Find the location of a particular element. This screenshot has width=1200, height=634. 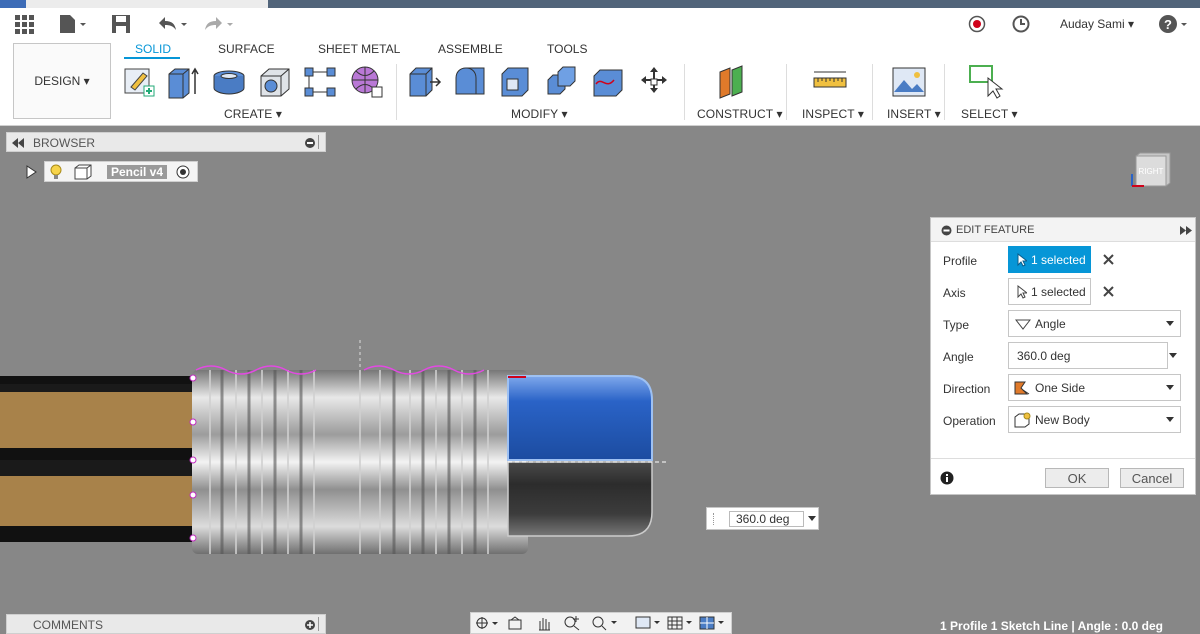

navigation-bar is located at coordinates (601, 623).